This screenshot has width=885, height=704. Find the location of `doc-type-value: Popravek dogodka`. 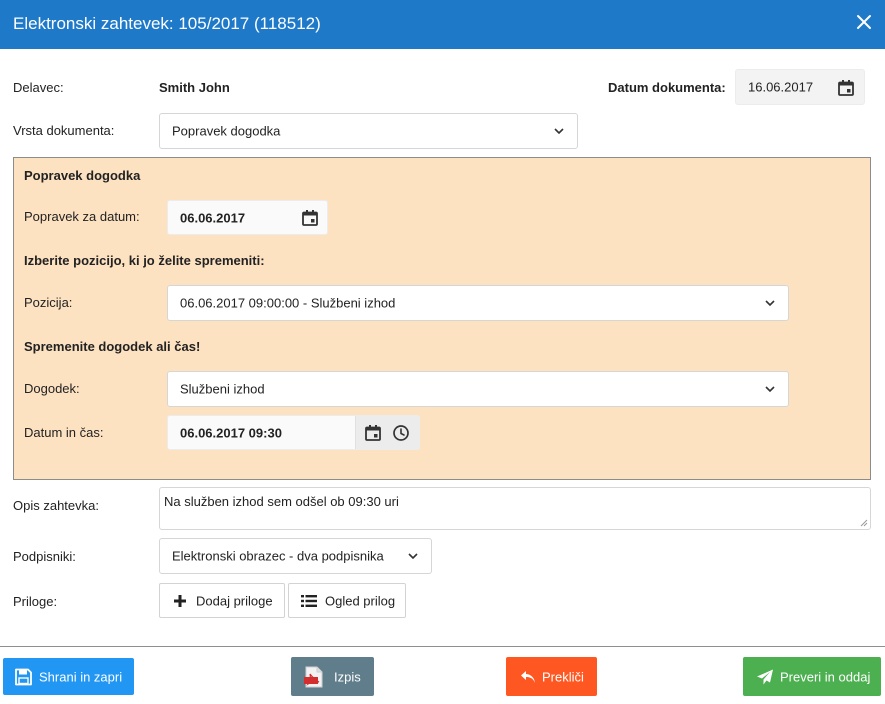

doc-type-value: Popravek dogodka is located at coordinates (226, 131).